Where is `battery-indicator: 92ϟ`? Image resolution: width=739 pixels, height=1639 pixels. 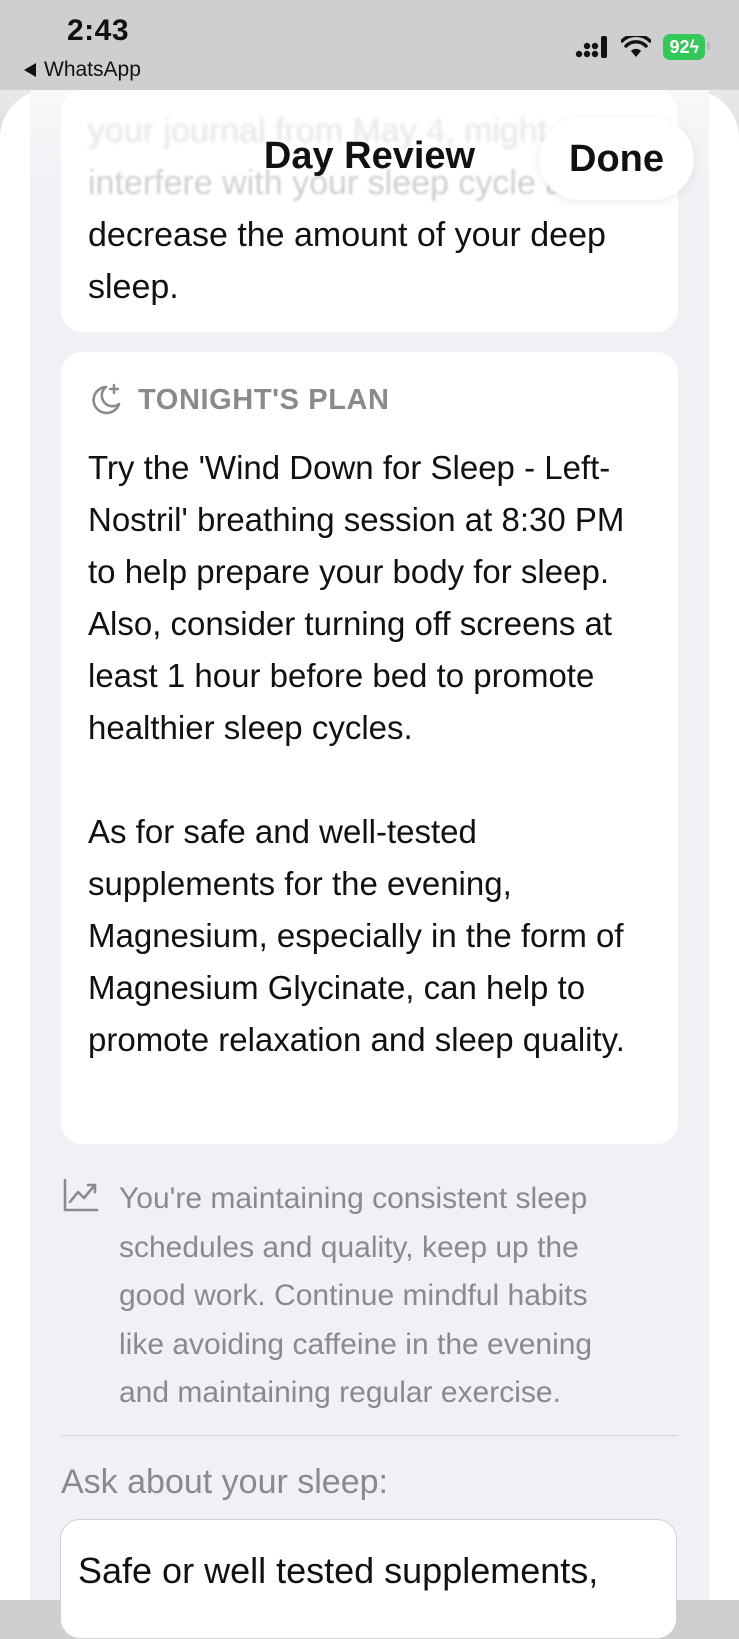
battery-indicator: 92ϟ is located at coordinates (686, 47).